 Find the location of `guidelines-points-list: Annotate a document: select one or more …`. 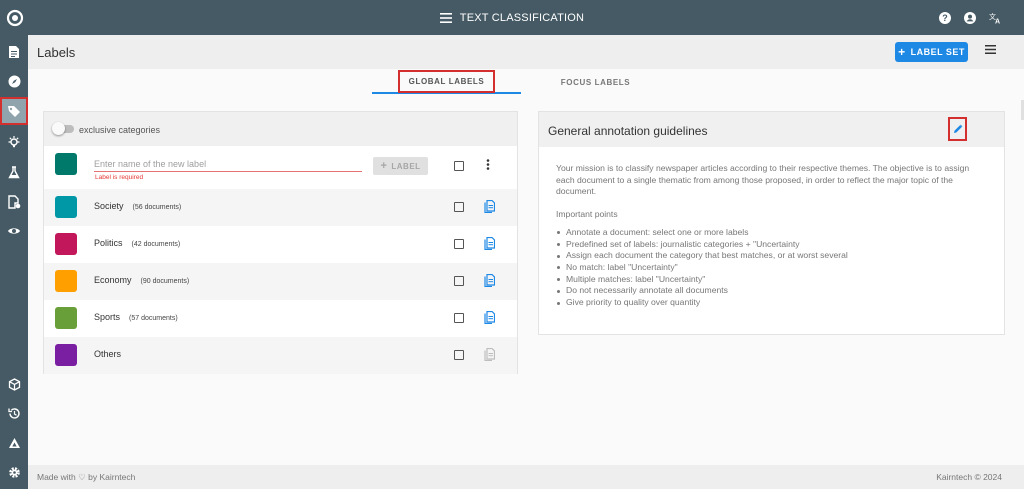

guidelines-points-list: Annotate a document: select one or more … is located at coordinates (772, 268).